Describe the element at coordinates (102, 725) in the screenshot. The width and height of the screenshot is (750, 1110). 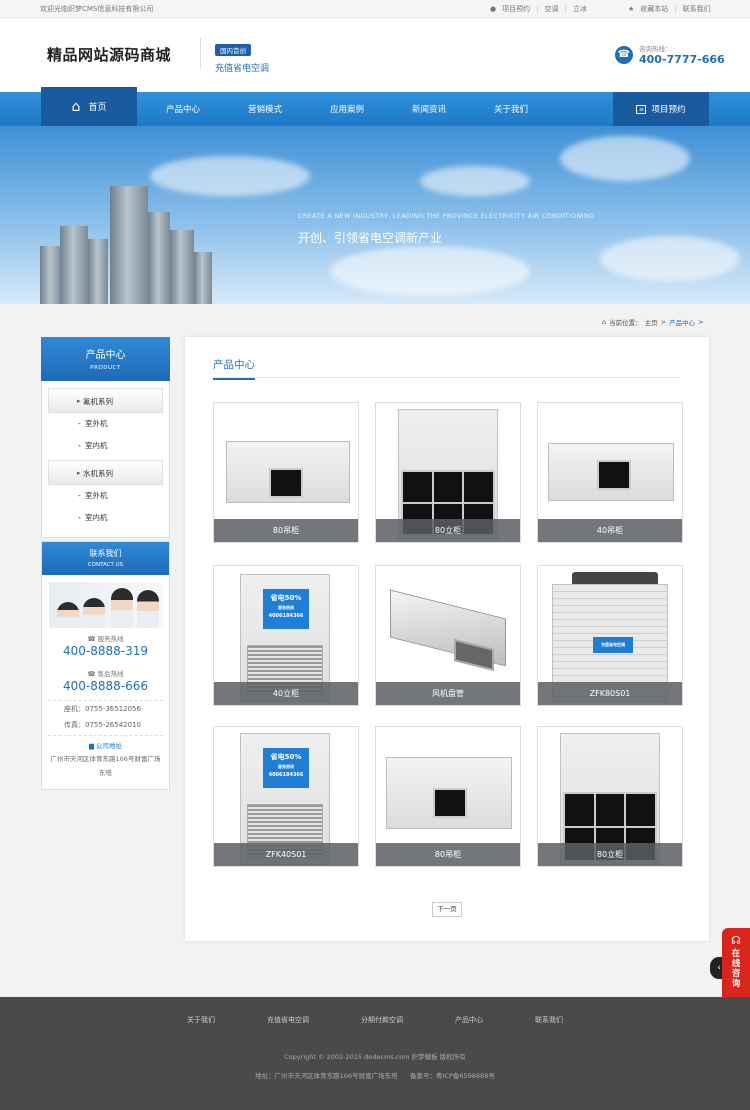
I see `fax: 传真：0755-26542010` at that location.